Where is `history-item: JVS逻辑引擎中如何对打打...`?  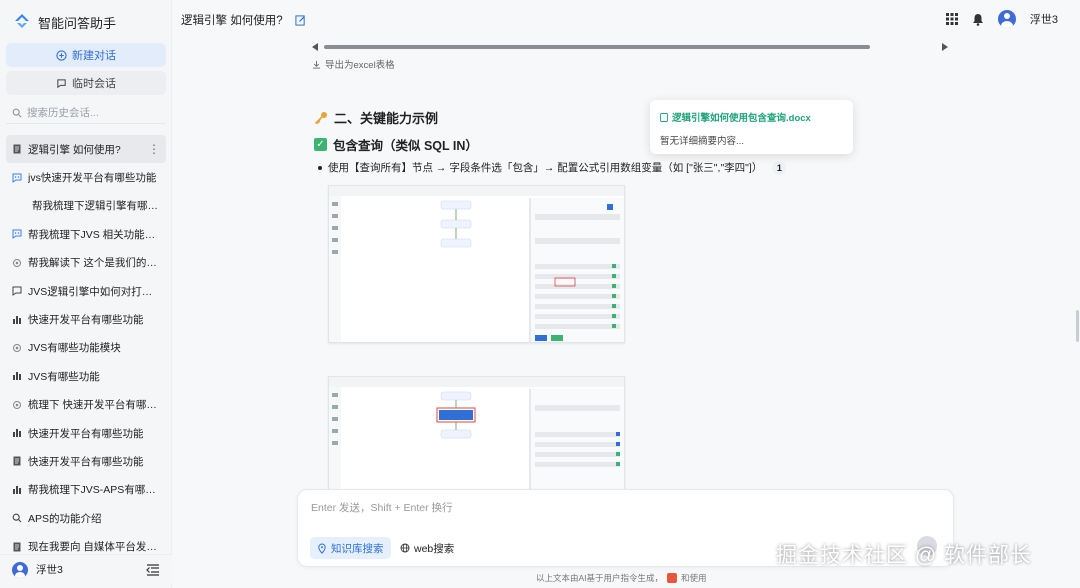 history-item: JVS逻辑引擎中如何对打打... is located at coordinates (86, 291).